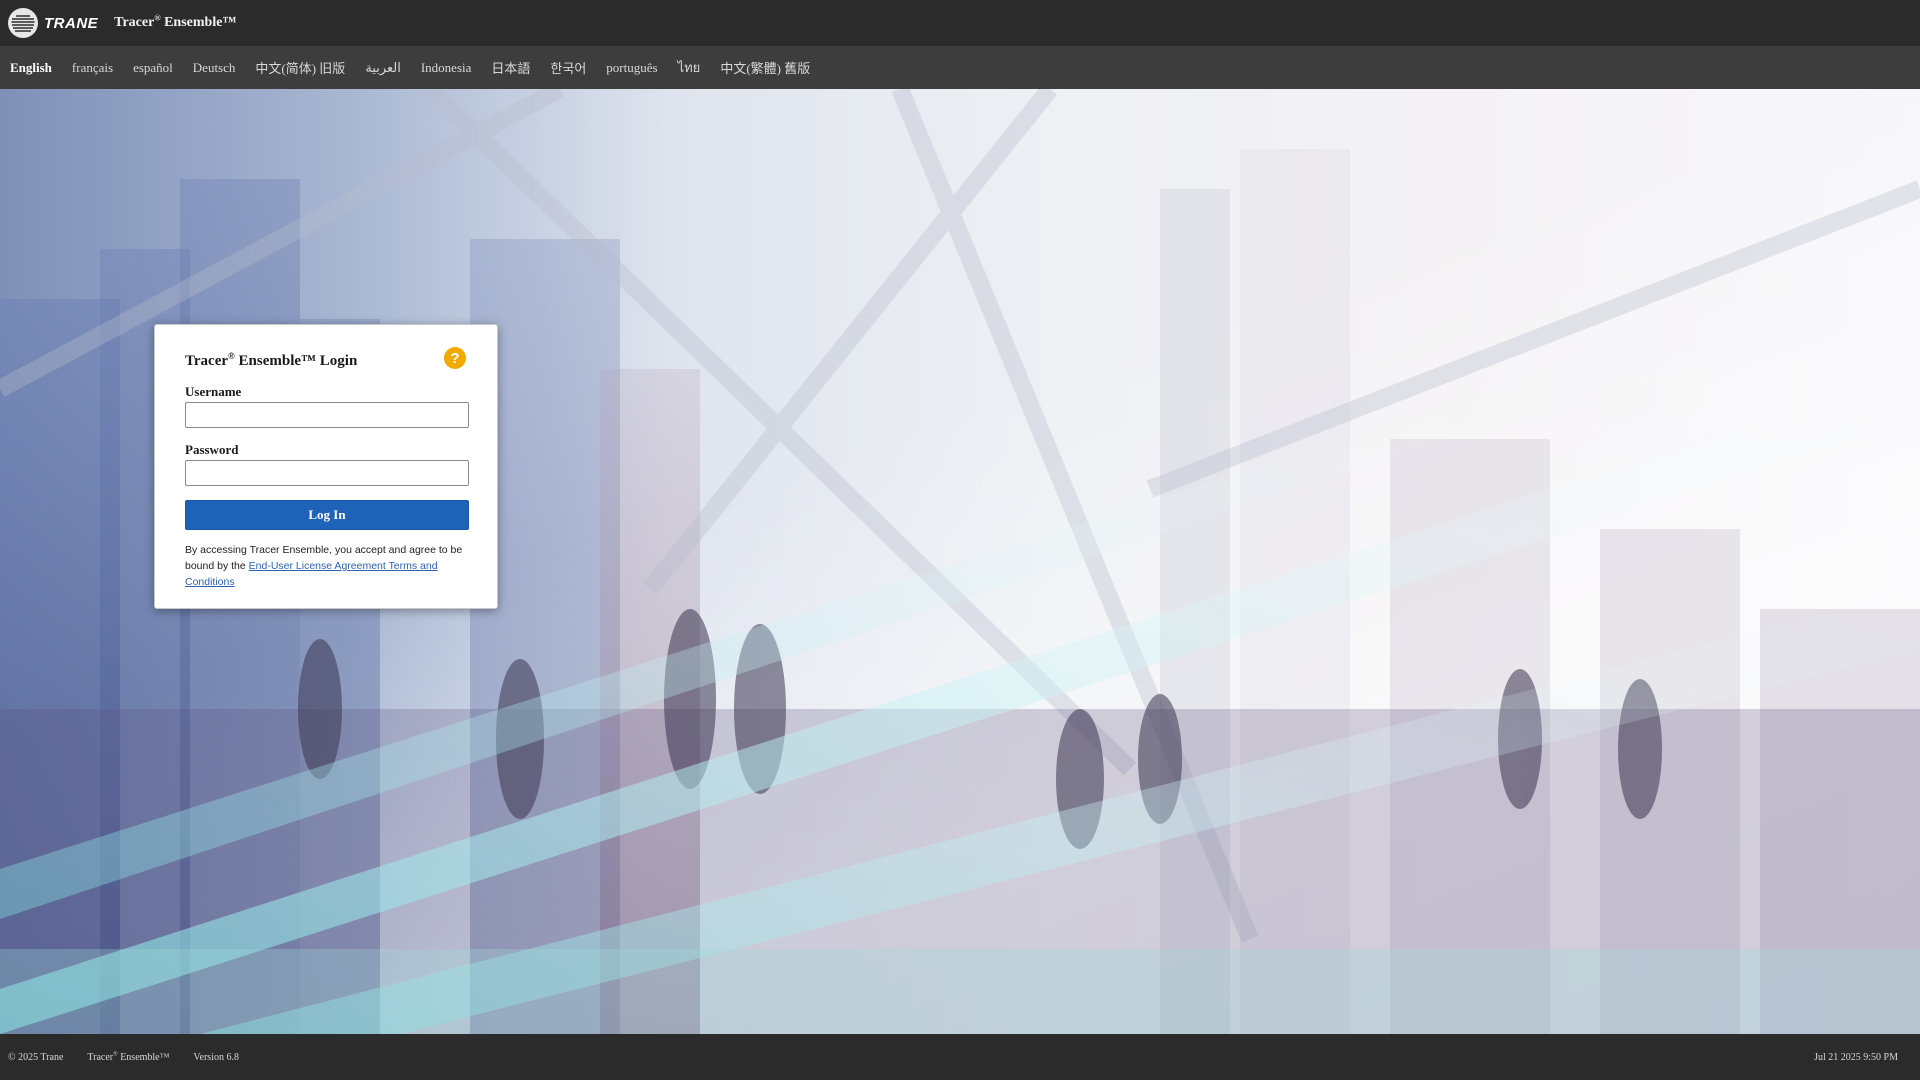 This screenshot has height=1080, width=1920. Describe the element at coordinates (327, 473) in the screenshot. I see `password-input` at that location.